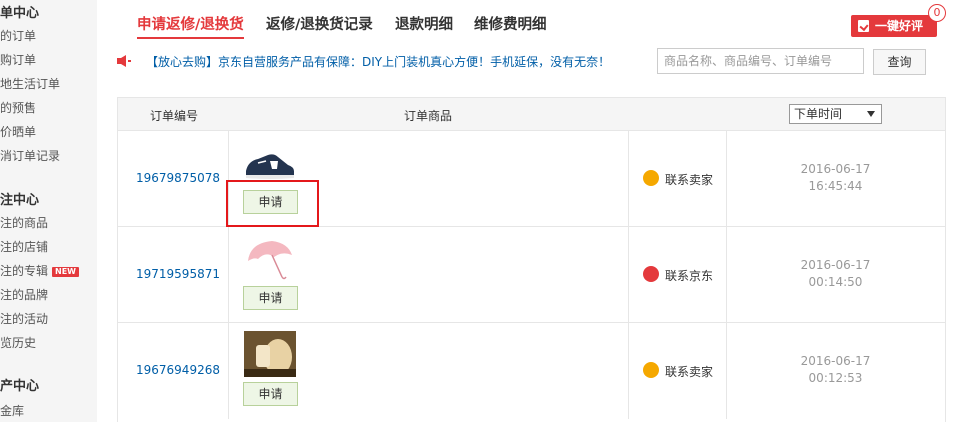 Image resolution: width=954 pixels, height=422 pixels. What do you see at coordinates (174, 116) in the screenshot?
I see `header-order-no: 订单编号` at bounding box center [174, 116].